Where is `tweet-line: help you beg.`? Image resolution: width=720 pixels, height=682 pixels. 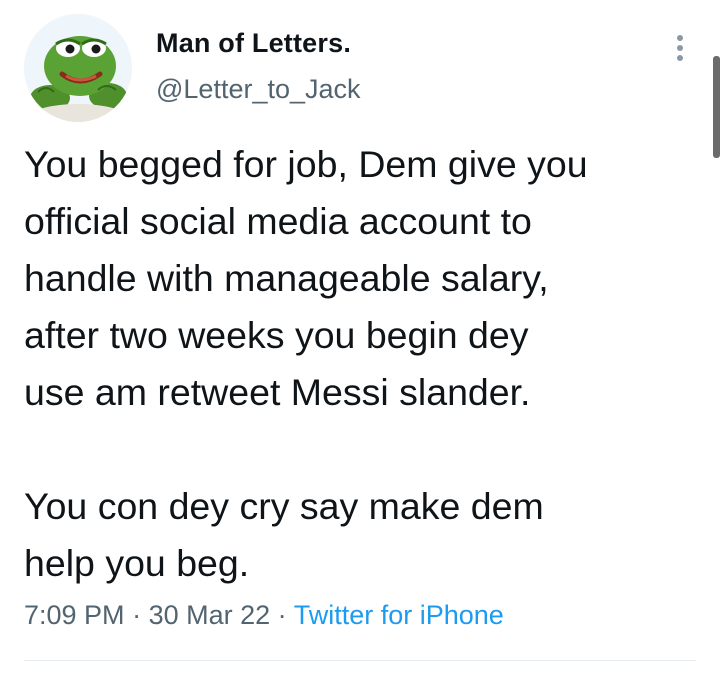 tweet-line: help you beg. is located at coordinates (137, 563).